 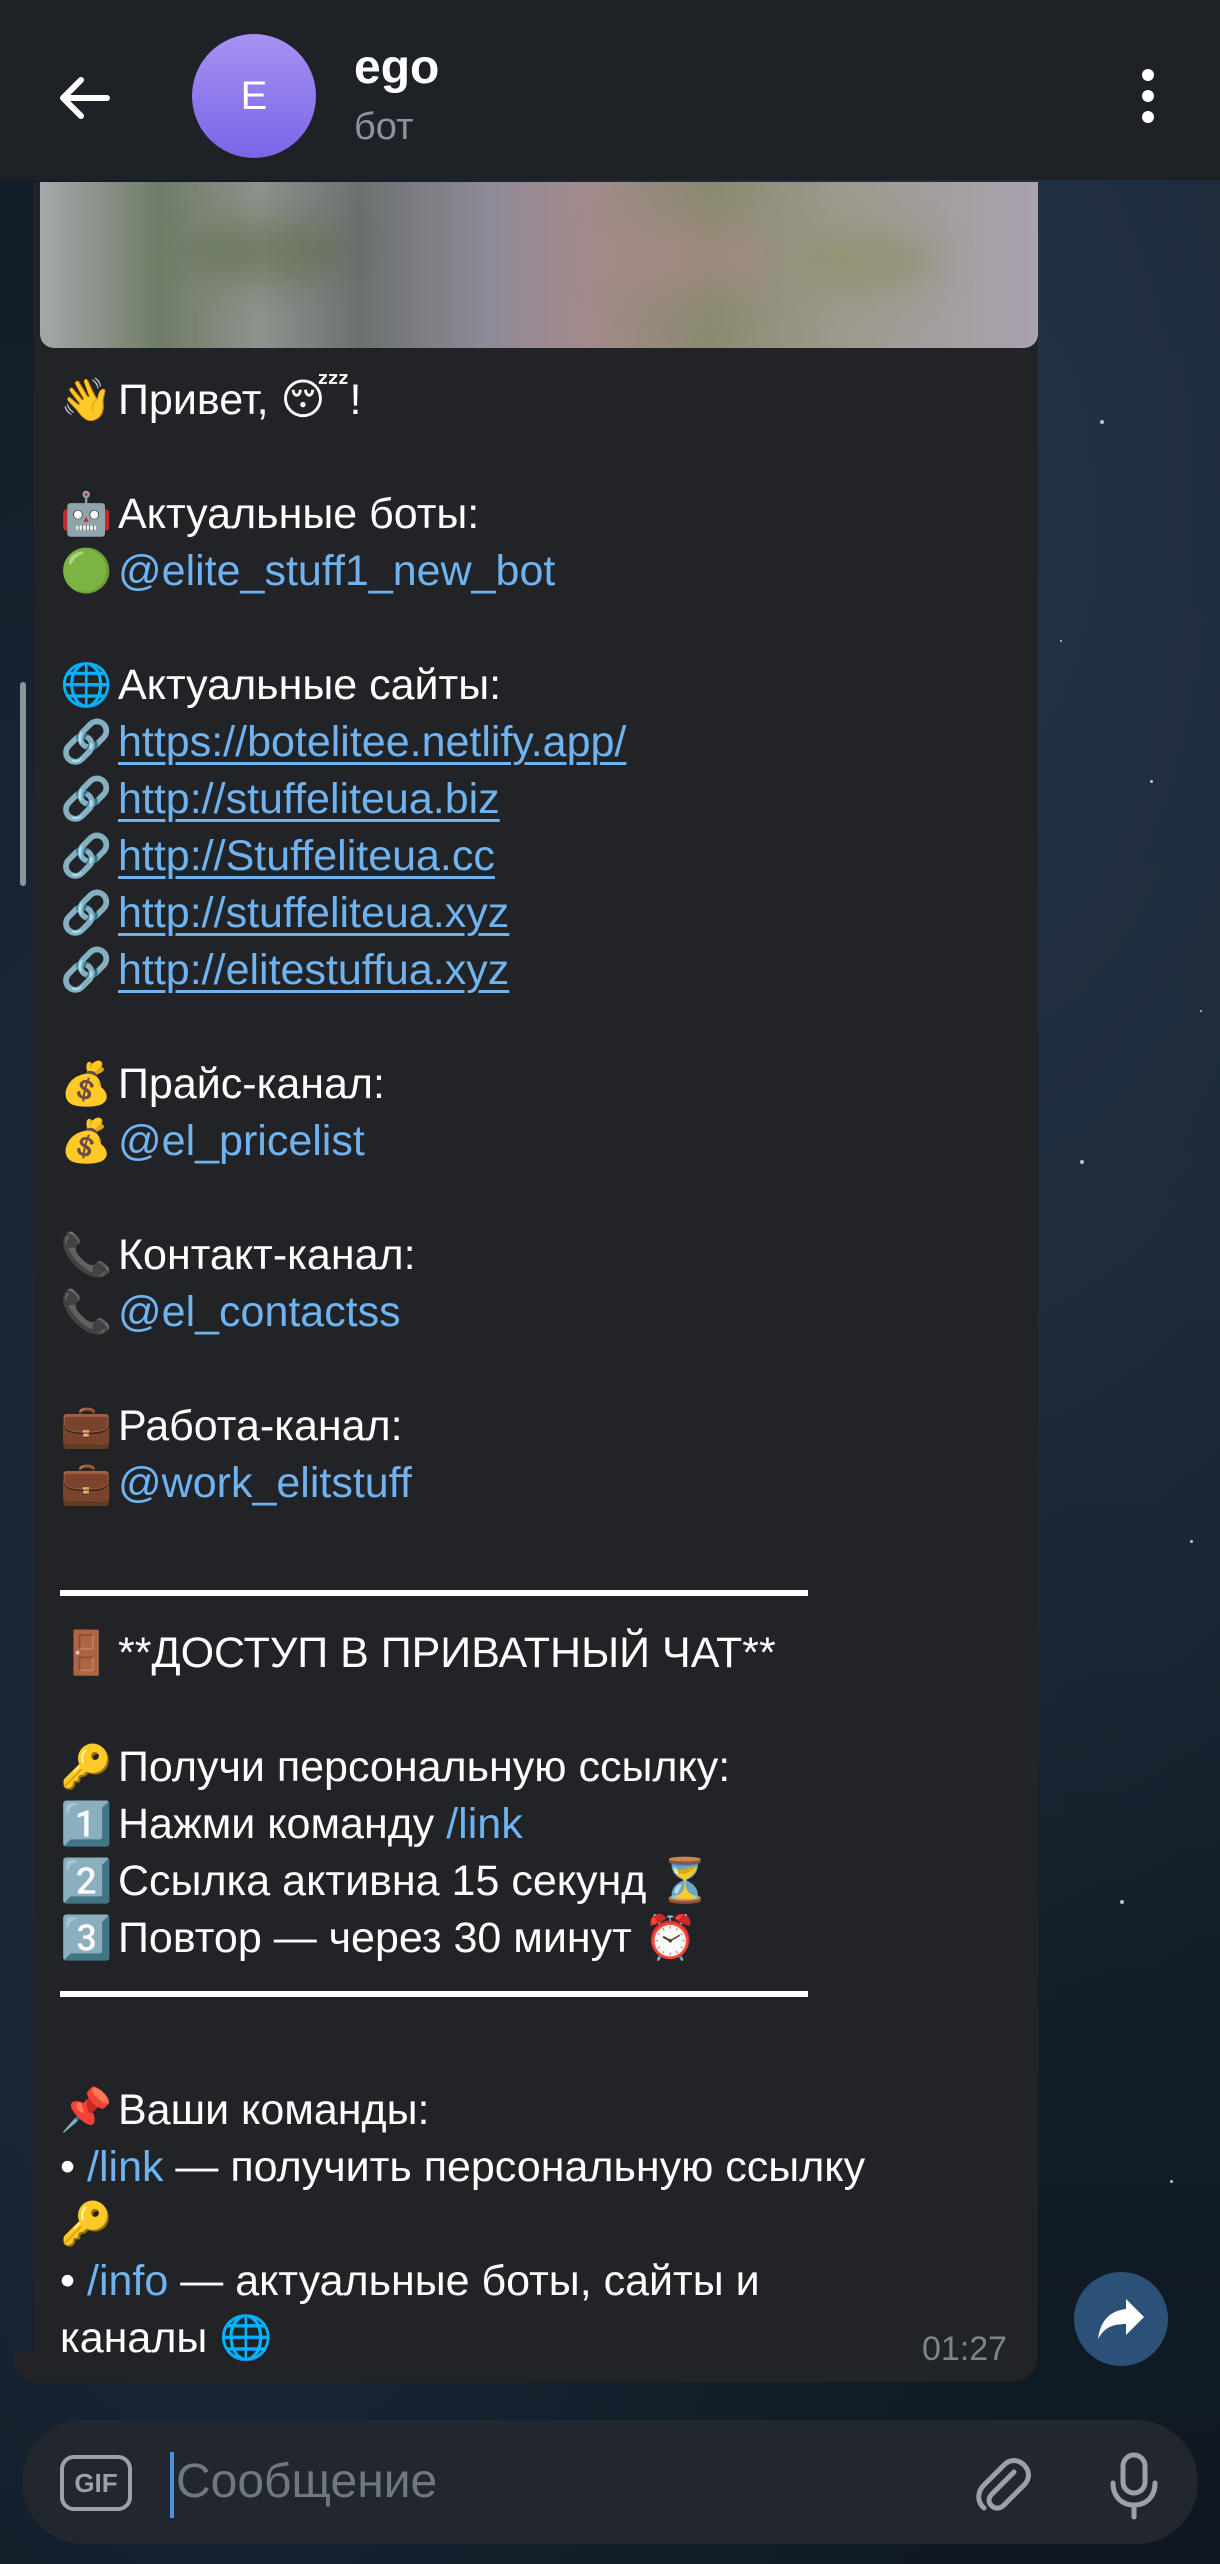 I want to click on back-button, so click(x=84, y=98).